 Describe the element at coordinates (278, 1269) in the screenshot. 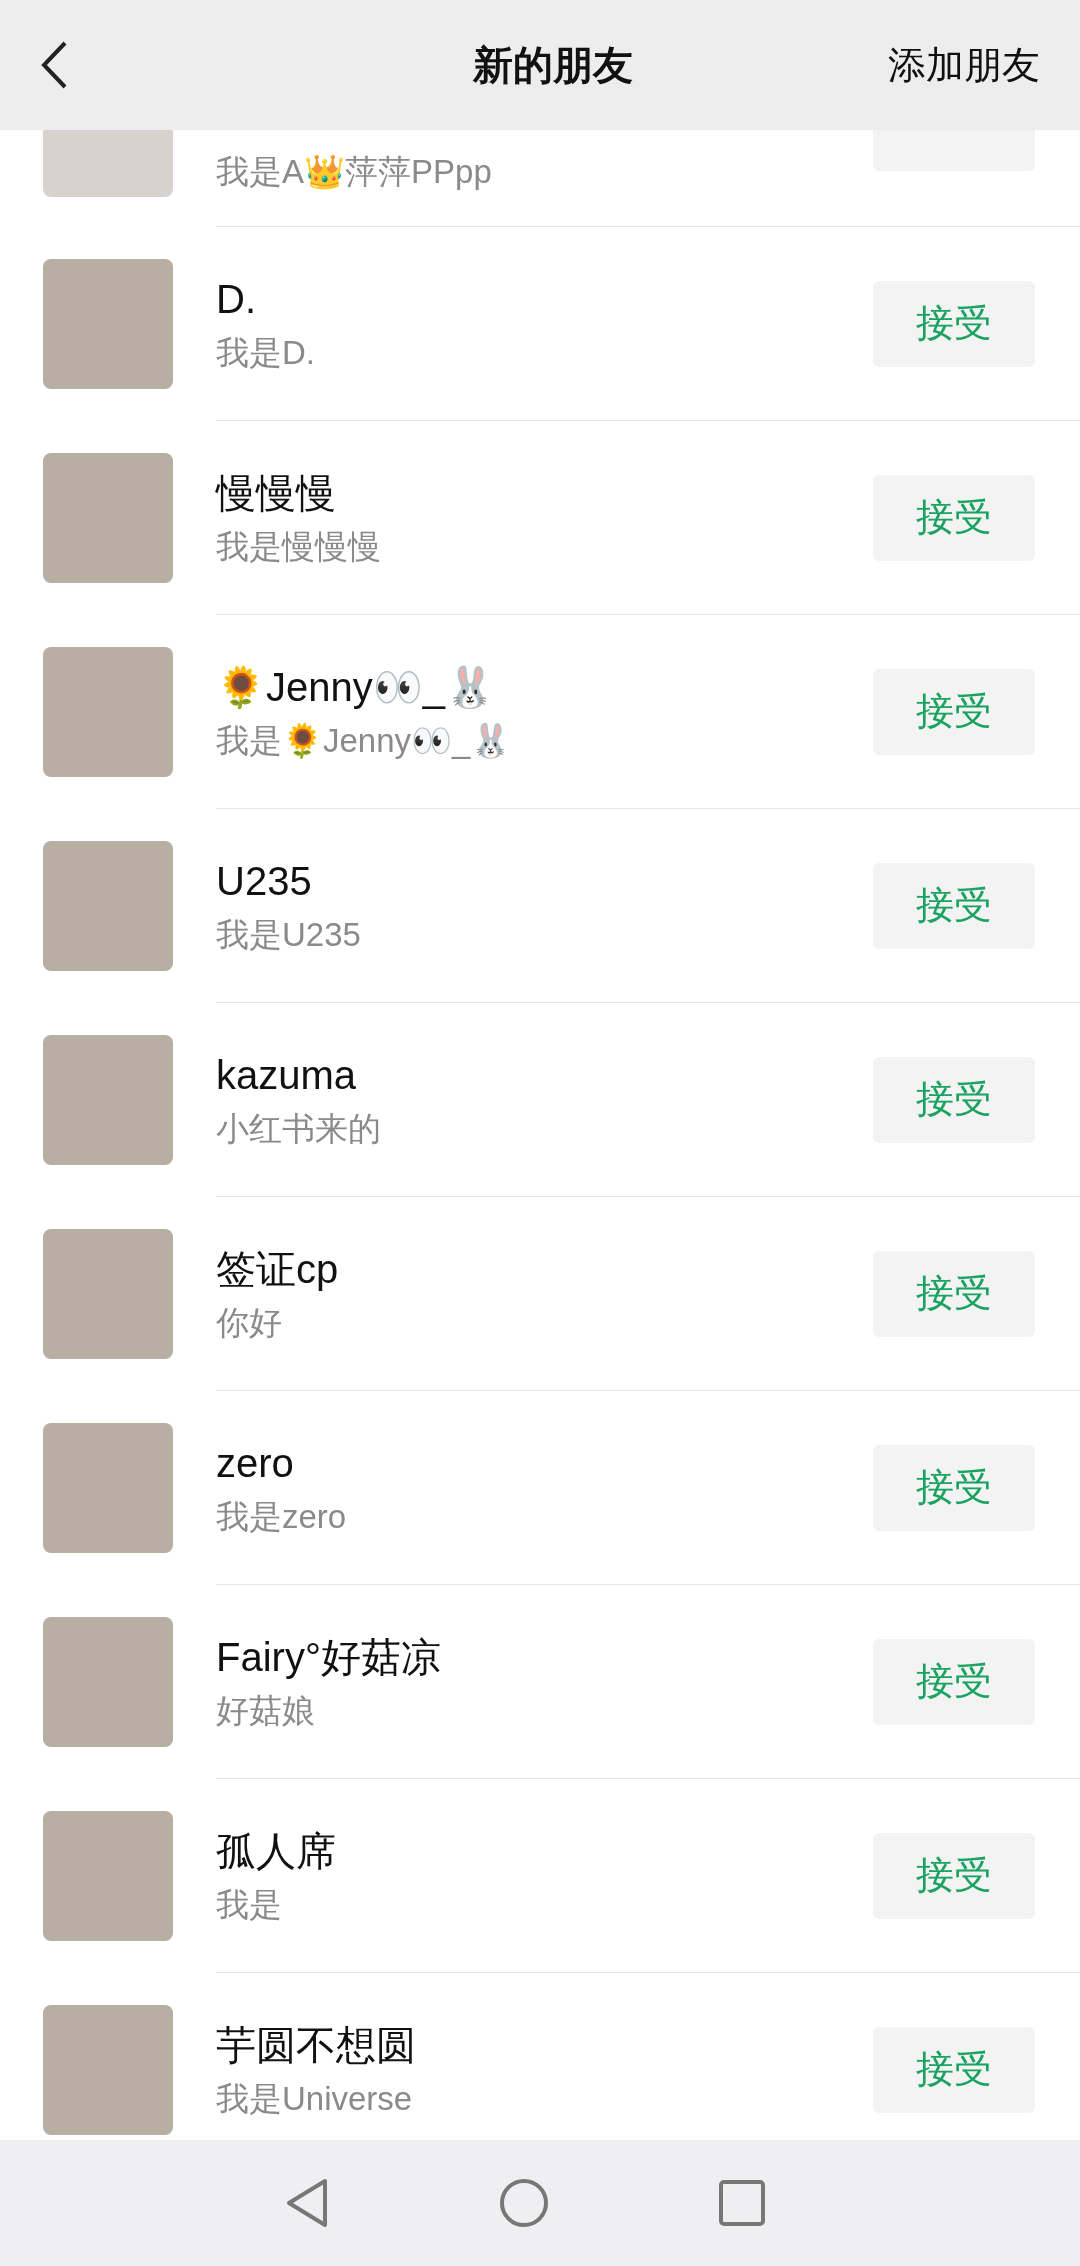

I see `friend-name: 签证cp` at that location.